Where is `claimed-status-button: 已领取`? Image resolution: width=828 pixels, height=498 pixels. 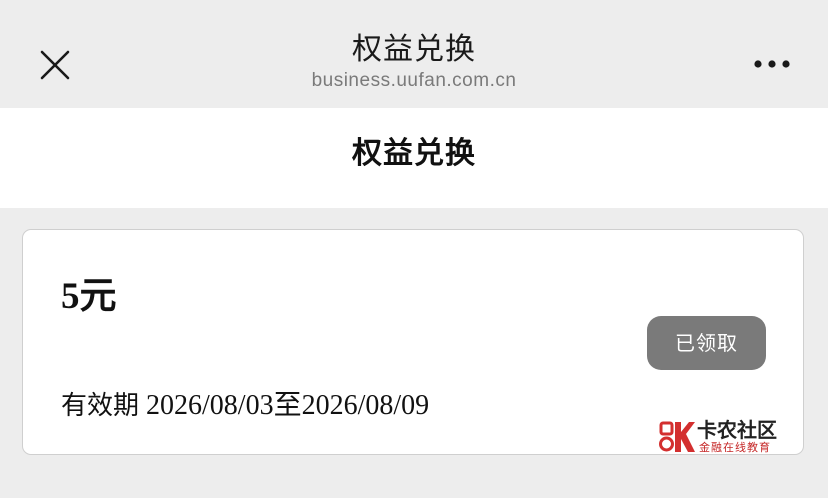 claimed-status-button: 已领取 is located at coordinates (706, 343).